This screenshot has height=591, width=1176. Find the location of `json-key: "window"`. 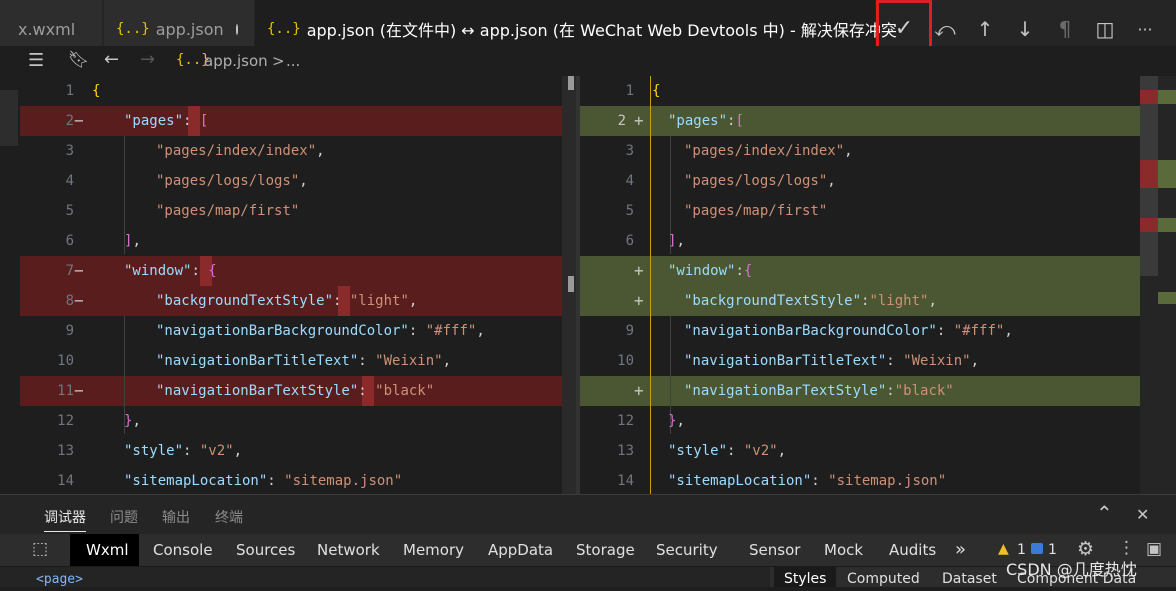

json-key: "window" is located at coordinates (702, 271).